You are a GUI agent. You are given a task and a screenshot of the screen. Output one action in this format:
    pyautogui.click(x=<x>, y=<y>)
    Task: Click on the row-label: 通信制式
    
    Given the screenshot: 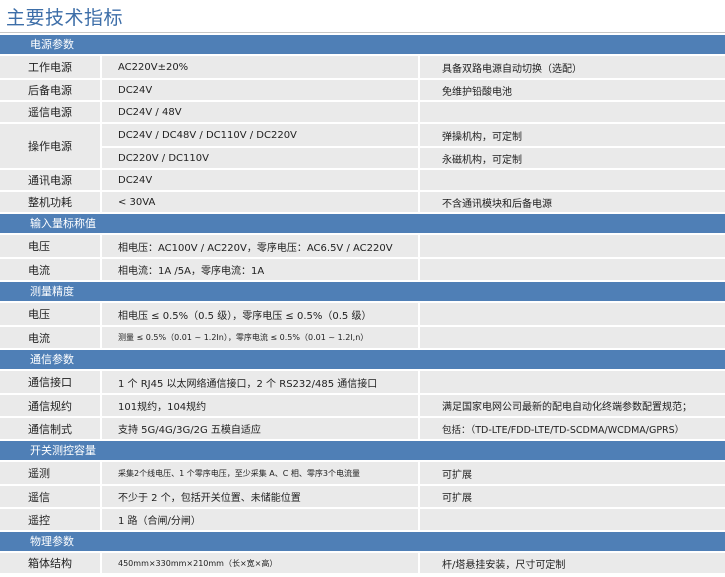 What is the action you would take?
    pyautogui.click(x=50, y=429)
    